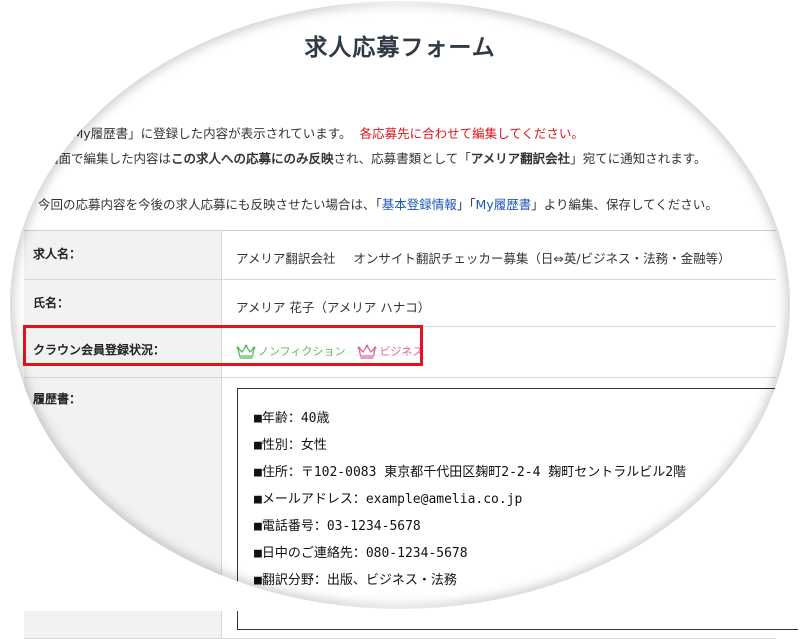 This screenshot has height=639, width=800. Describe the element at coordinates (109, 158) in the screenshot. I see `notice-line-2-text-a: 画面で編集した内容は` at that location.